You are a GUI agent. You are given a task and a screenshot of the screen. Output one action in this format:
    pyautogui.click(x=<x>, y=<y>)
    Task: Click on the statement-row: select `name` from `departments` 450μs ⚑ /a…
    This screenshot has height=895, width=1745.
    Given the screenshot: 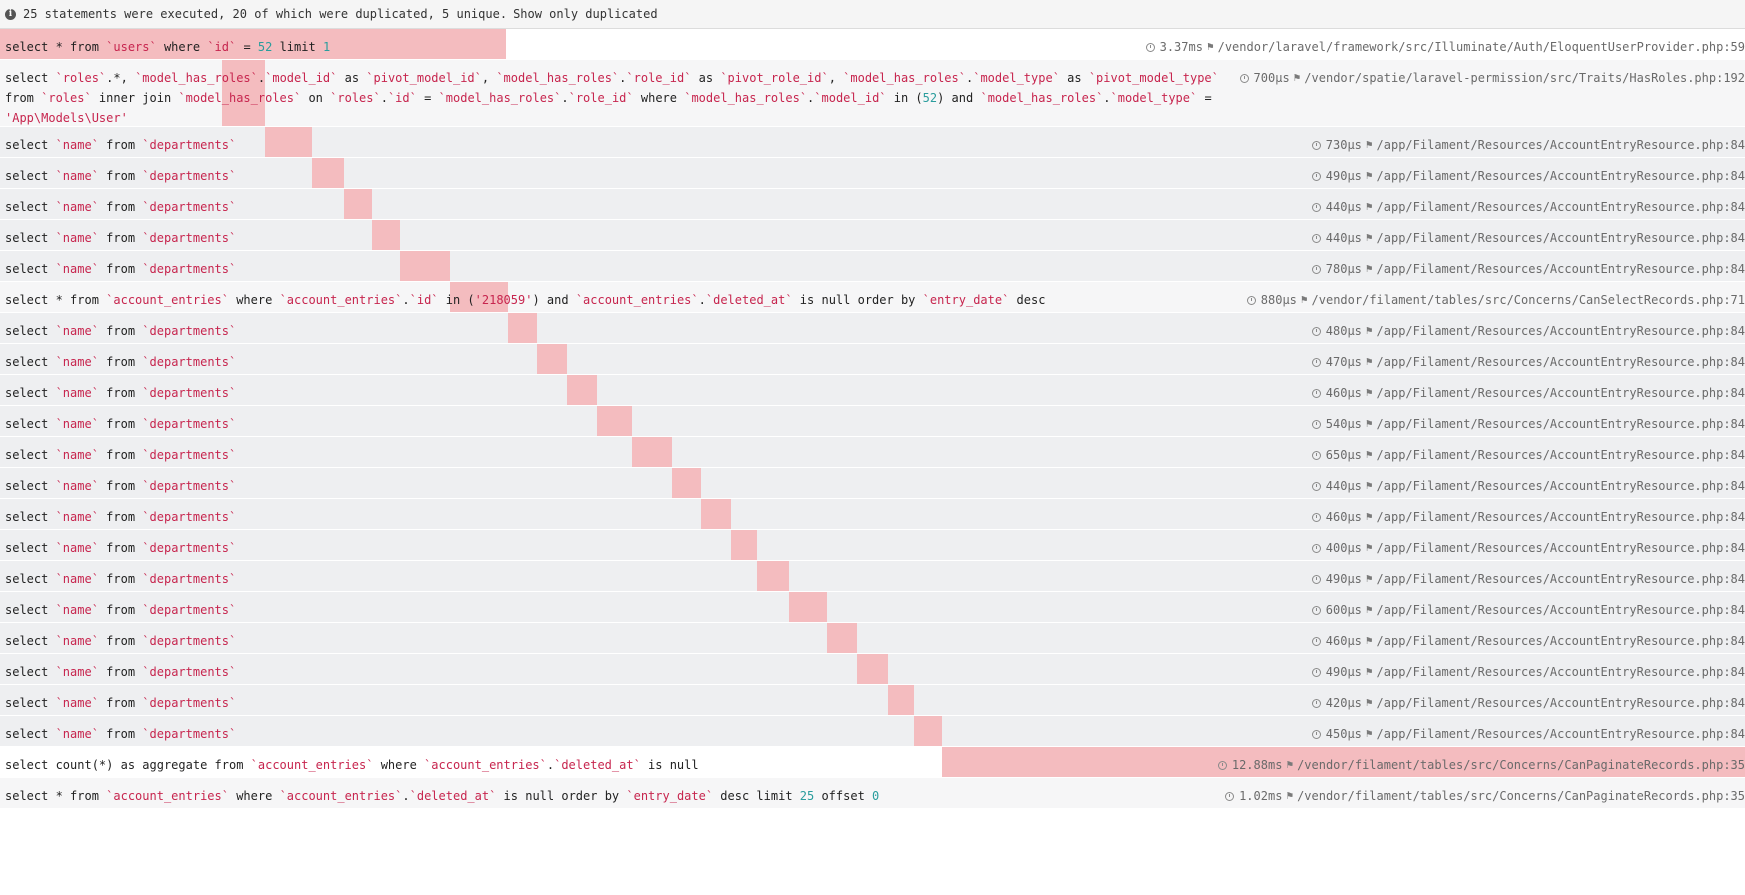 What is the action you would take?
    pyautogui.click(x=872, y=731)
    